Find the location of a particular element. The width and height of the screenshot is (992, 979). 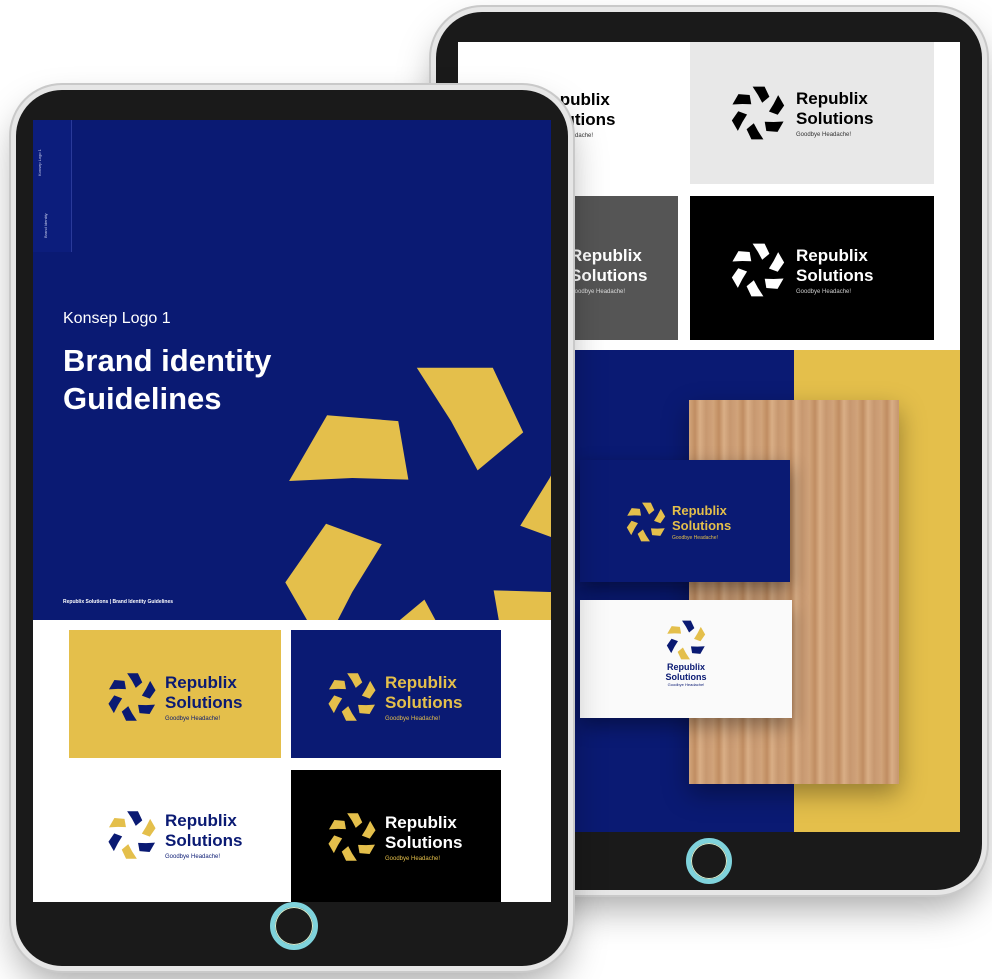

logo-panel-white: RepublixSolutions Goodbye Headache! is located at coordinates (175, 834).